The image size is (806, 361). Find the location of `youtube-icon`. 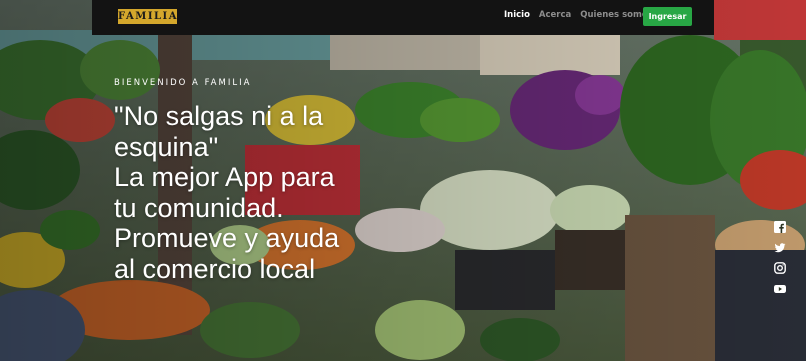

youtube-icon is located at coordinates (780, 288).